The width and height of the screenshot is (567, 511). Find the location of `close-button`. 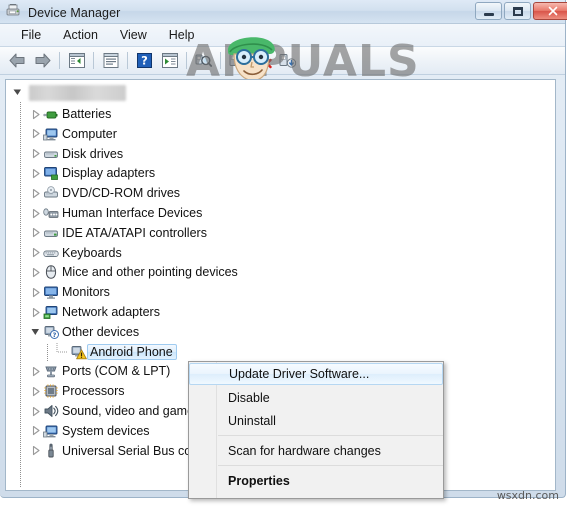

close-button is located at coordinates (550, 11).